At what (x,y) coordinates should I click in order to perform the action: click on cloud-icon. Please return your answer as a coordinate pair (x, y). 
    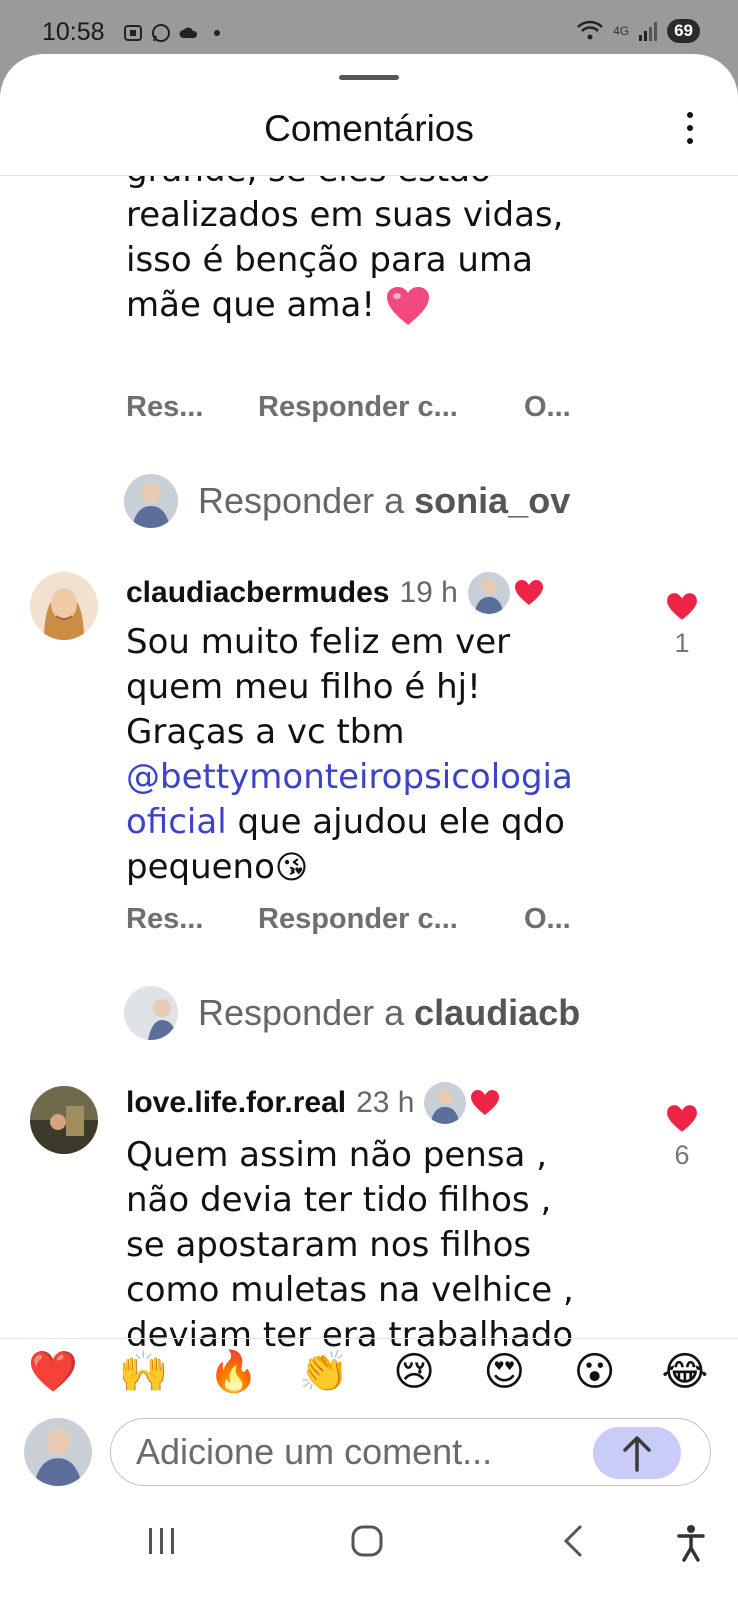
    Looking at the image, I should click on (188, 32).